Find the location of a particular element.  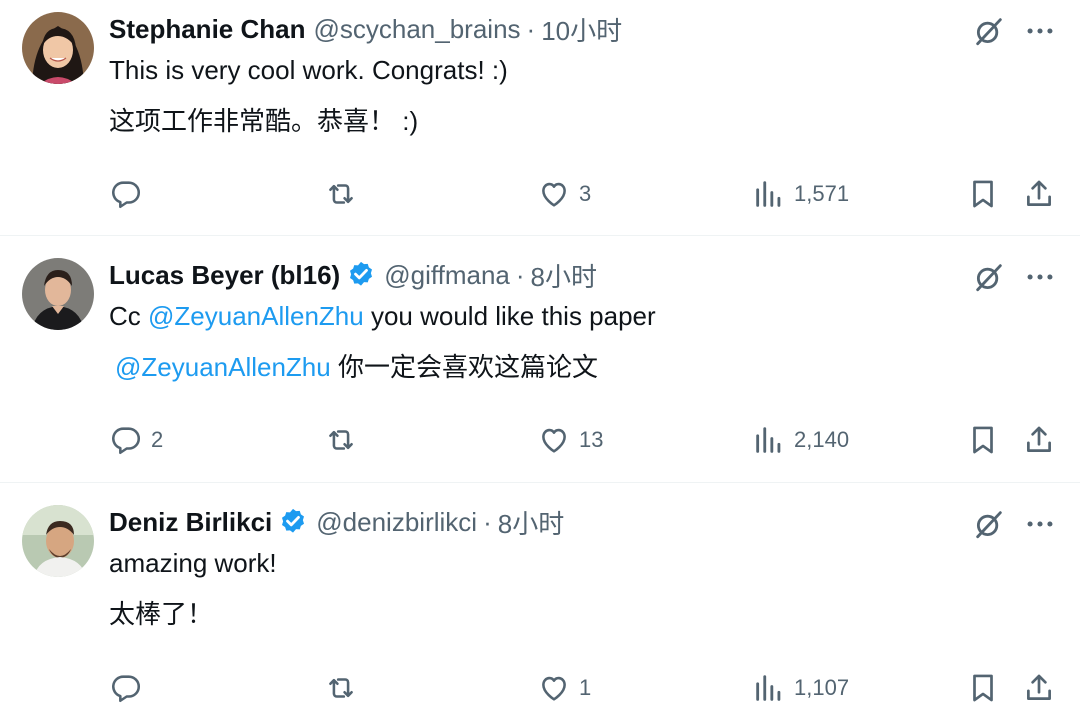

tweet-header: Lucas Beyer (bl16) @giffmana · 8小时 is located at coordinates (353, 275).